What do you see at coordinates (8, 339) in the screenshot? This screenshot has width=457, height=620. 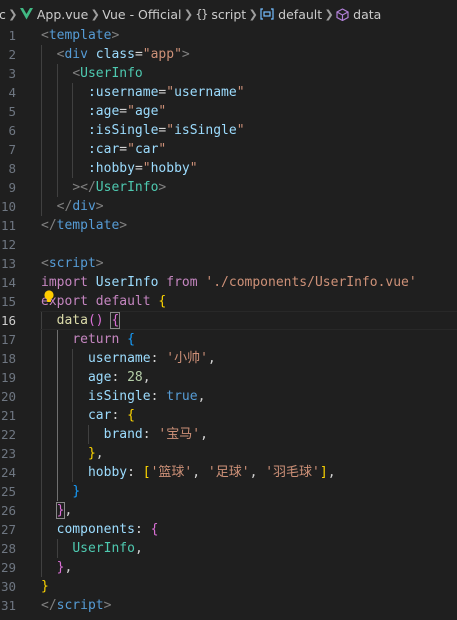 I see `line-number: 17` at bounding box center [8, 339].